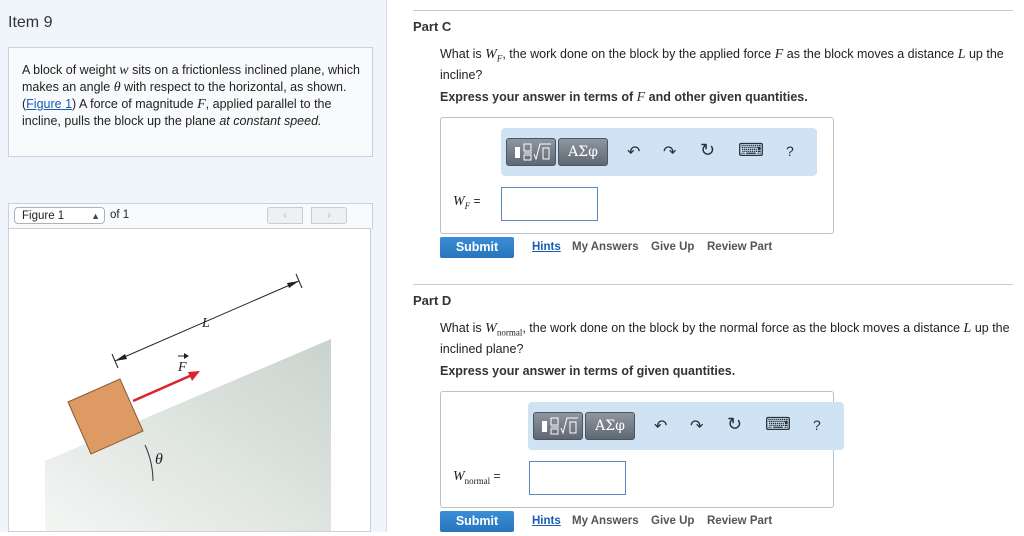 This screenshot has height=536, width=1024. I want to click on part-c-eq-label: WF =, so click(467, 202).